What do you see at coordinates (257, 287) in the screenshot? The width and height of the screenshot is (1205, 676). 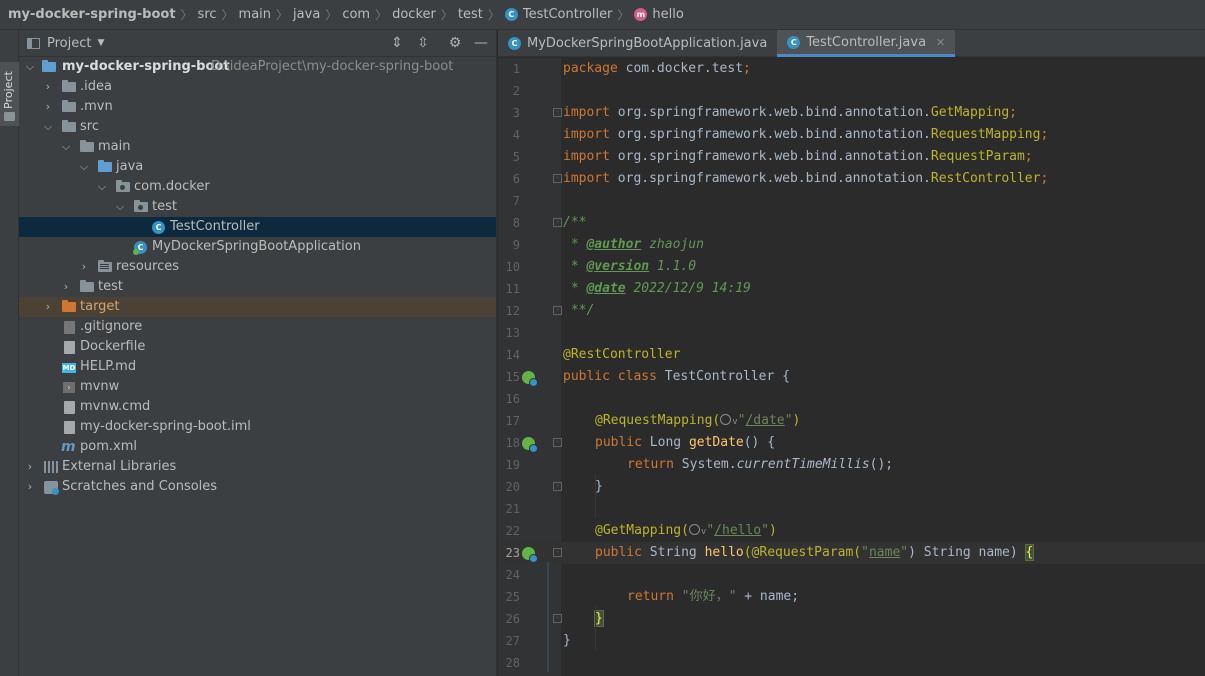 I see `tree-item-test: › test` at bounding box center [257, 287].